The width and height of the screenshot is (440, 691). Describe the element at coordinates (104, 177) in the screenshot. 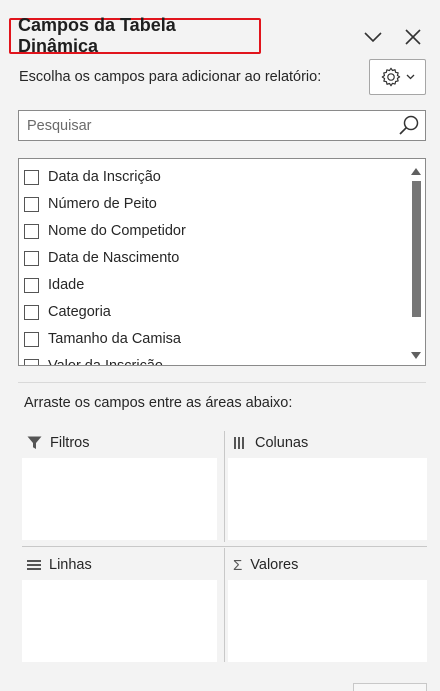

I see `field-label: Data da Inscrição` at that location.